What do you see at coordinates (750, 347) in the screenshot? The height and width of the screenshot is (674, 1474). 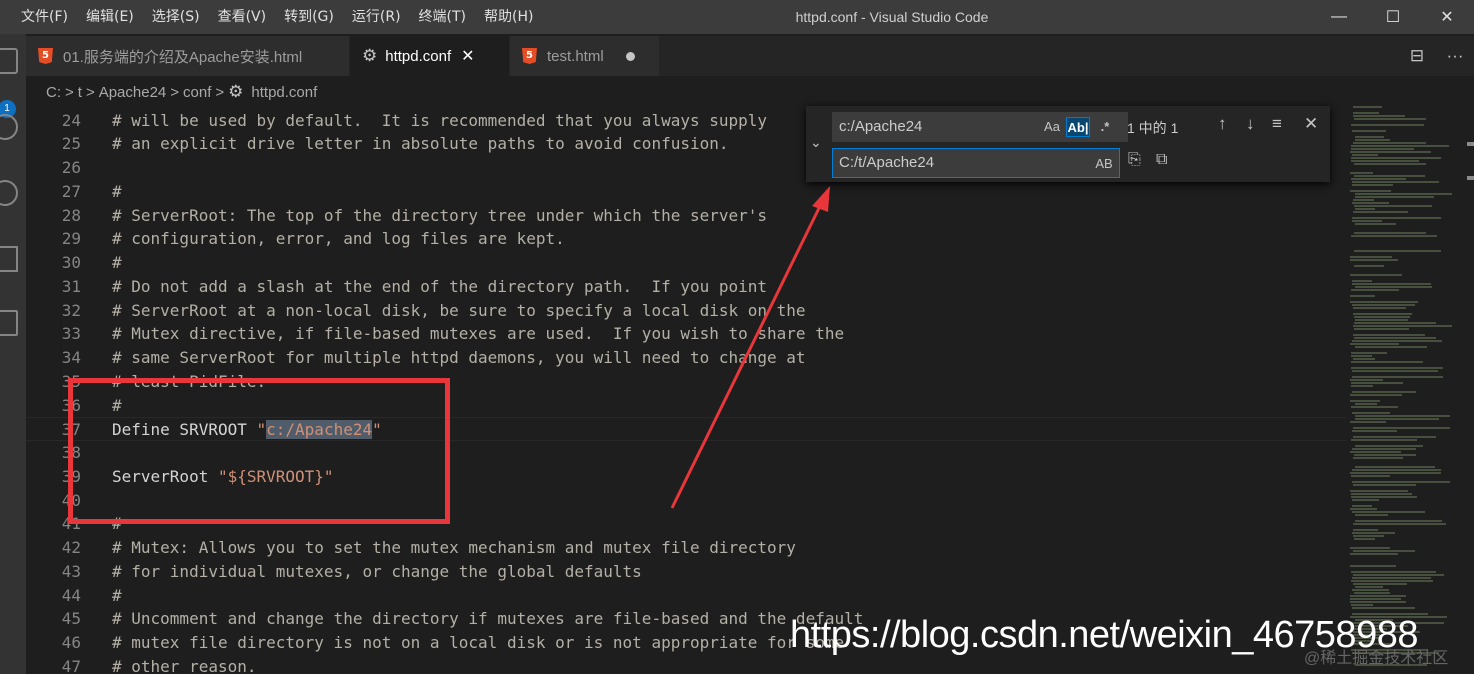 I see `annotation-arrow` at bounding box center [750, 347].